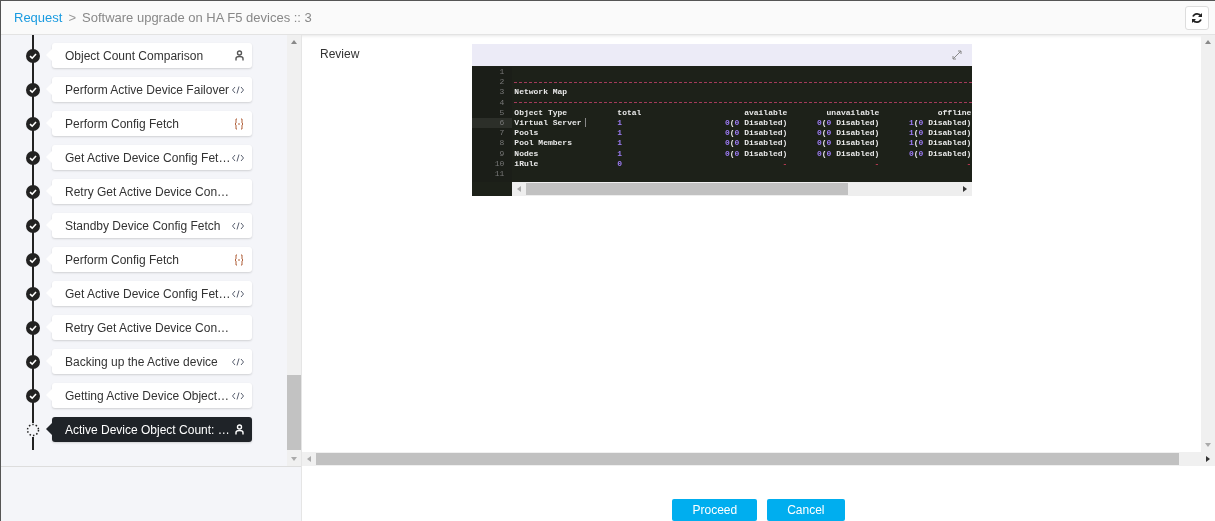 This screenshot has width=1215, height=521. I want to click on line-number: 11, so click(499, 174).